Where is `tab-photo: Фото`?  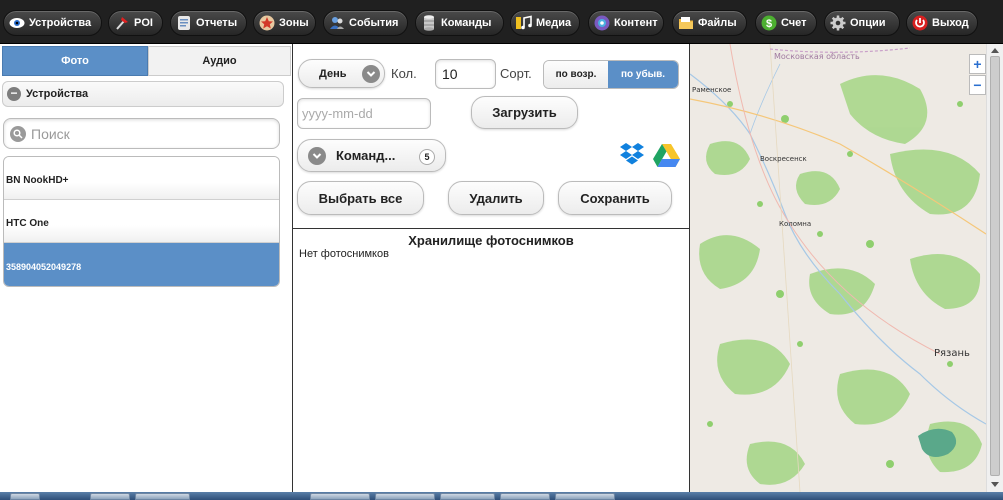
tab-photo: Фото is located at coordinates (75, 61).